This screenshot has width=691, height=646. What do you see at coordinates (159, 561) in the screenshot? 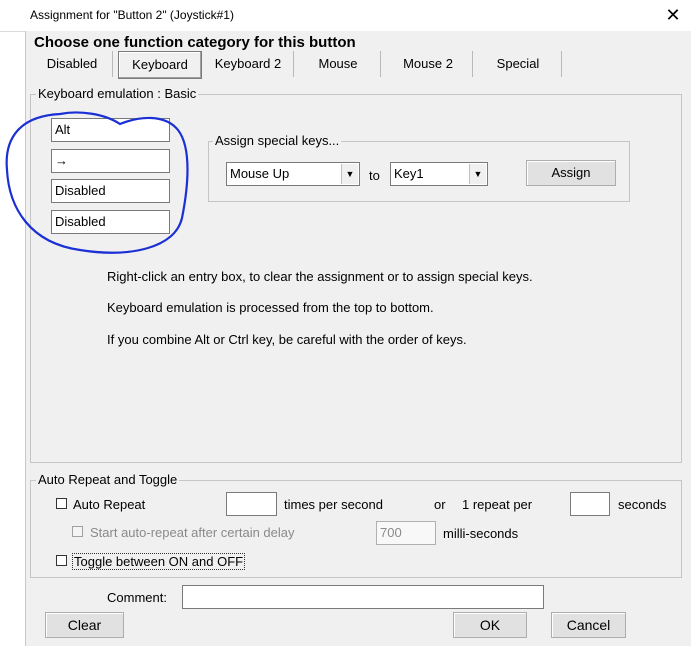
I see `toggle-label: Toggle between ON and OFF` at bounding box center [159, 561].